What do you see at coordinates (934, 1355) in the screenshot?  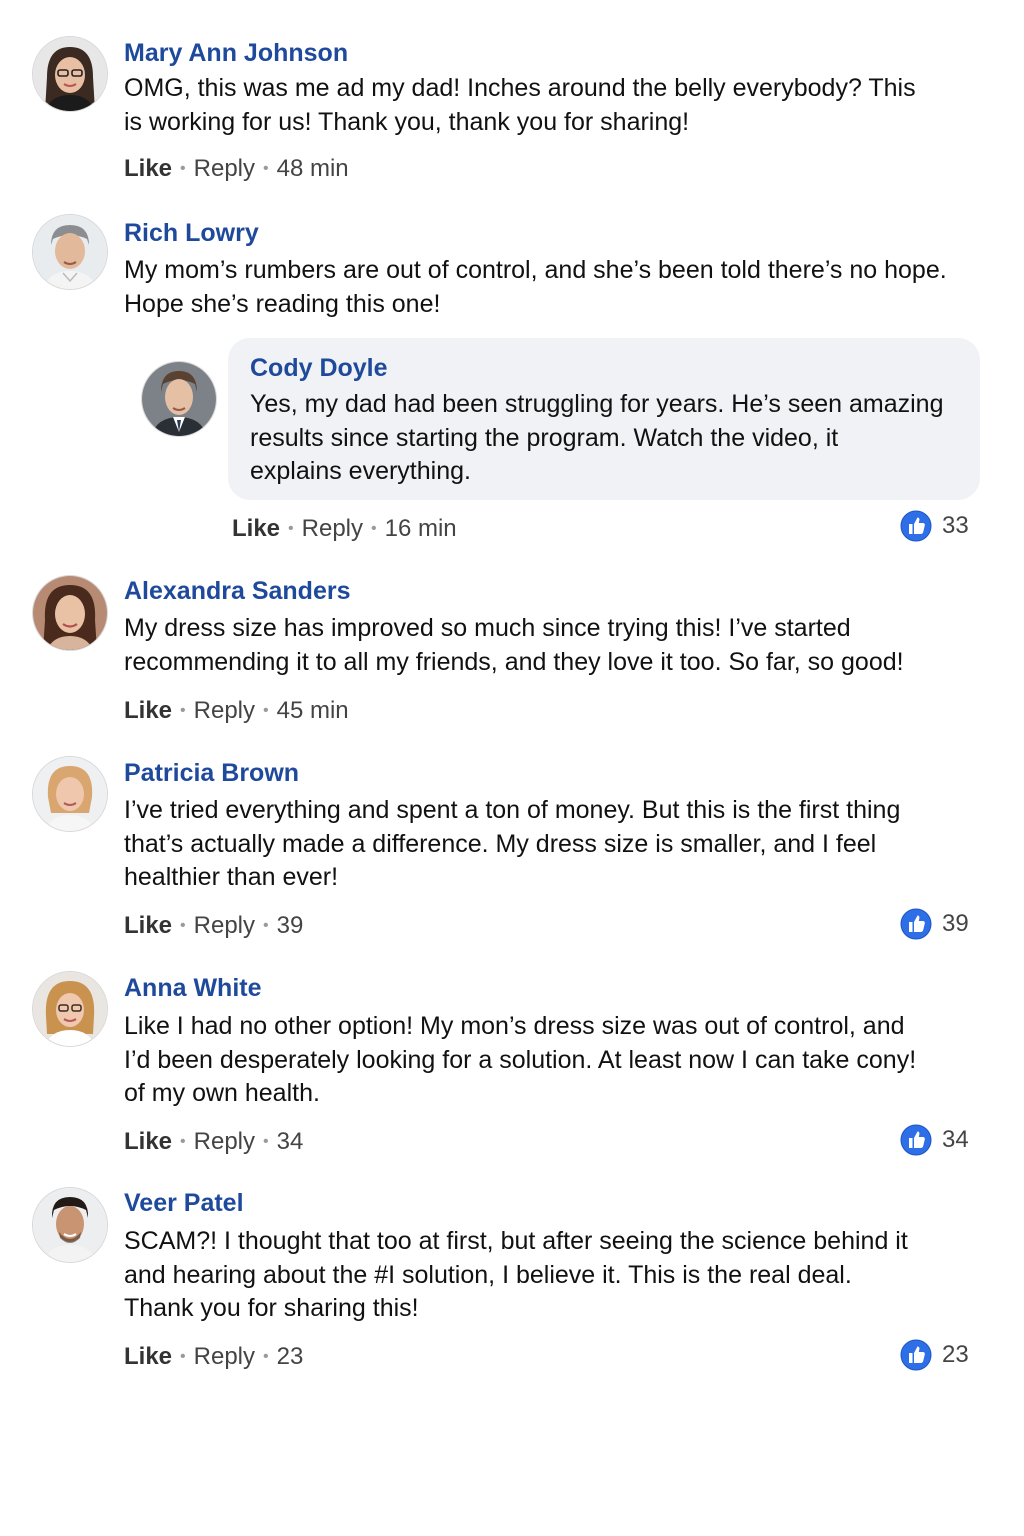 I see `reaction-count: 23` at bounding box center [934, 1355].